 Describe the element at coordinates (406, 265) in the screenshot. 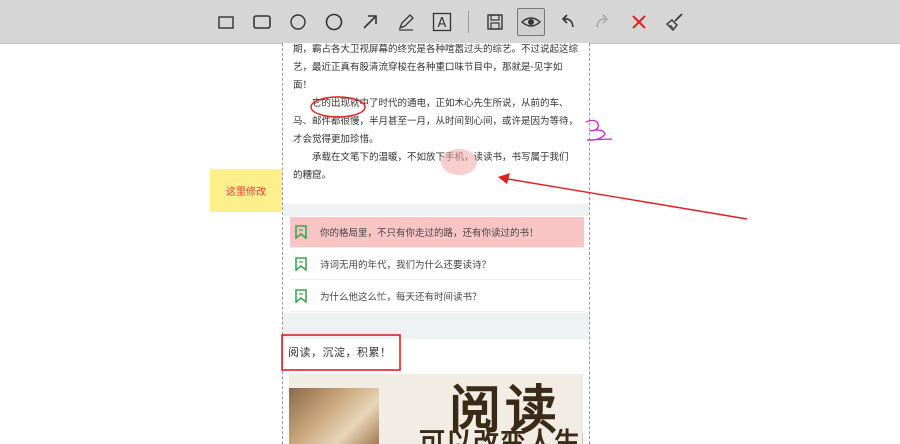

I see `list-item-text: 诗词无用的年代，我们为什么还要读诗？` at that location.